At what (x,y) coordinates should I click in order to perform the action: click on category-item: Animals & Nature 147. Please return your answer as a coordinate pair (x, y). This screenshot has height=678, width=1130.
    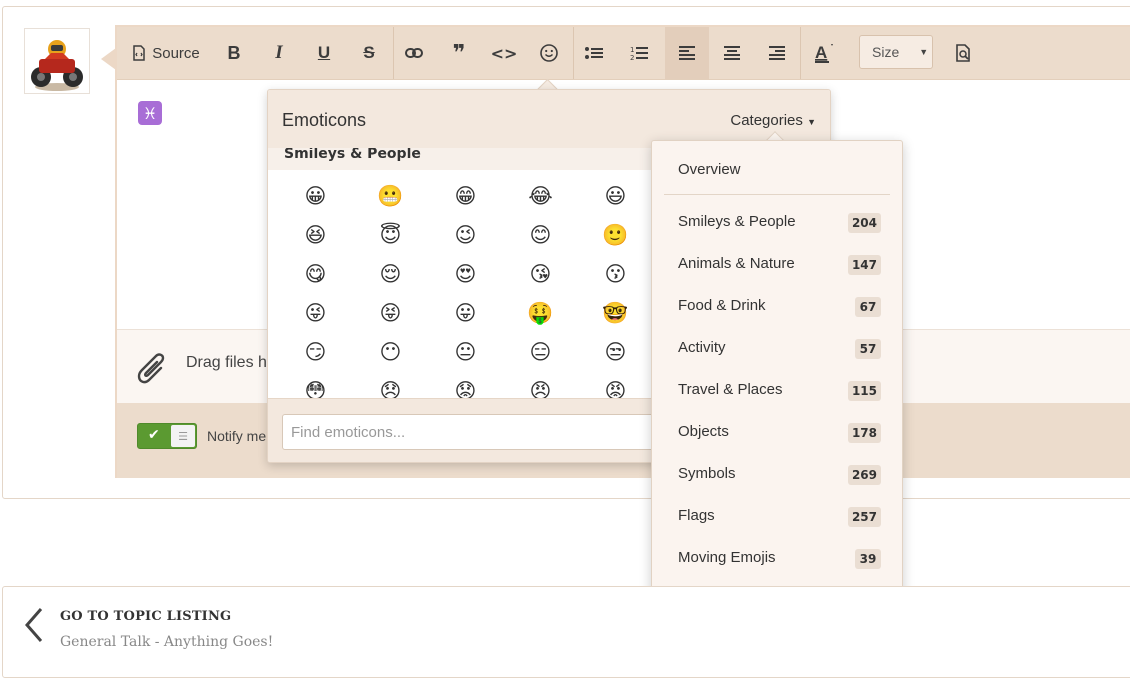
    Looking at the image, I should click on (777, 276).